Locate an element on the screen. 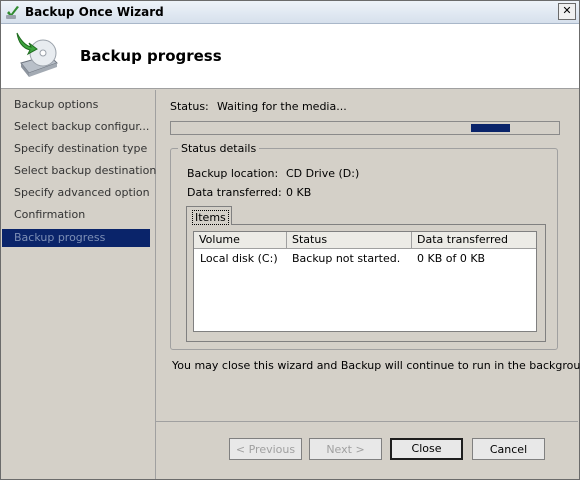 Image resolution: width=580 pixels, height=480 pixels. window-title: Backup Once Wizard is located at coordinates (94, 12).